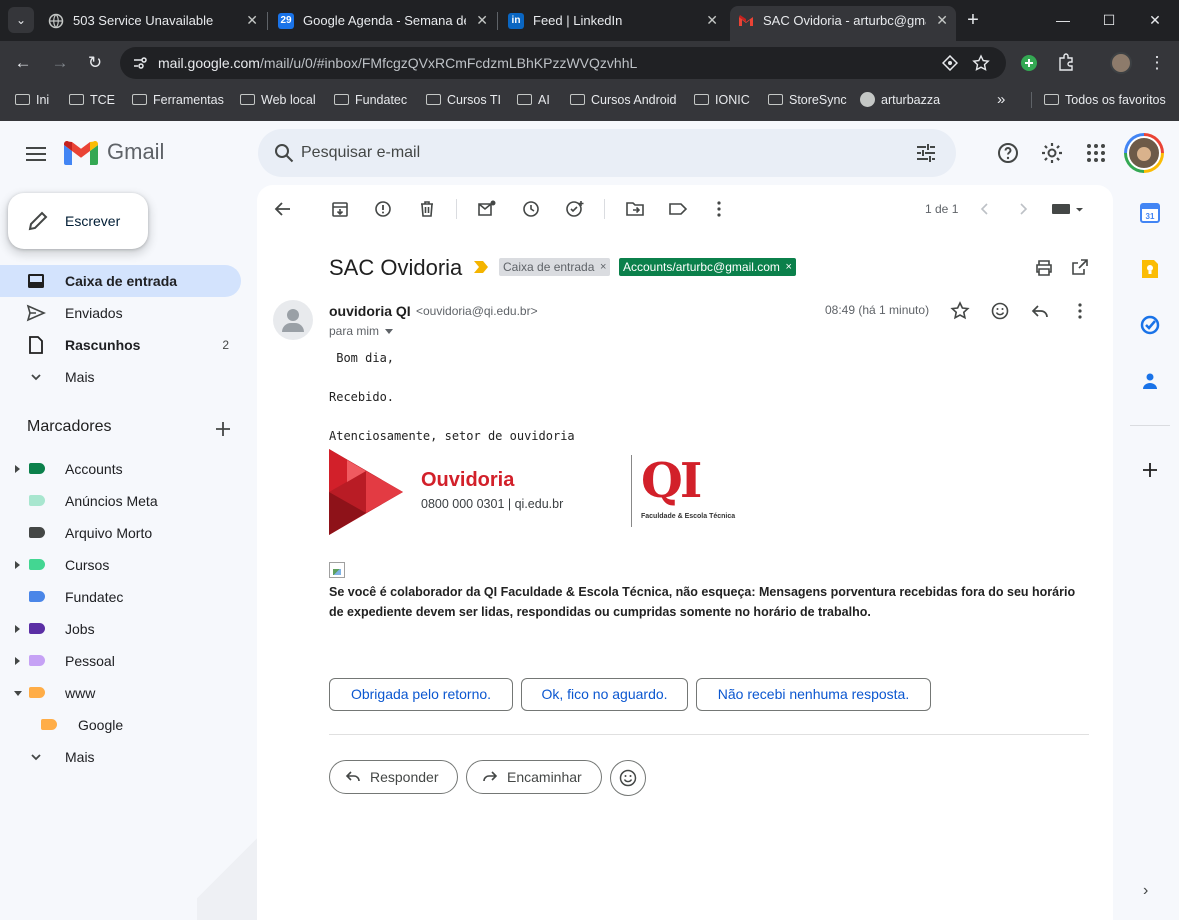 Image resolution: width=1179 pixels, height=920 pixels. What do you see at coordinates (284, 153) in the screenshot?
I see `search-icon` at bounding box center [284, 153].